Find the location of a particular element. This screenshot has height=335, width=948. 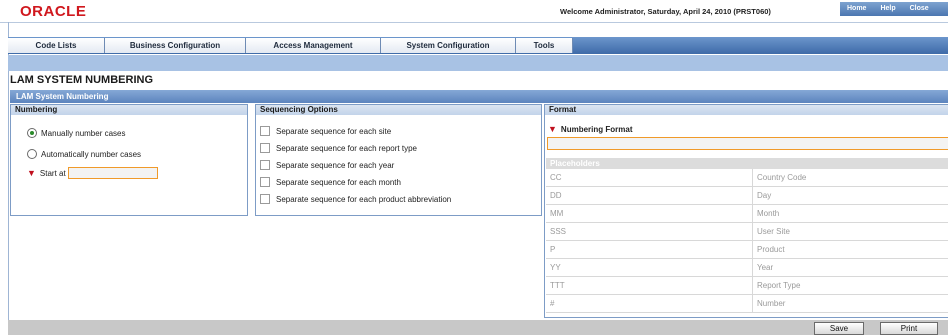

help-link: Help is located at coordinates (887, 9).